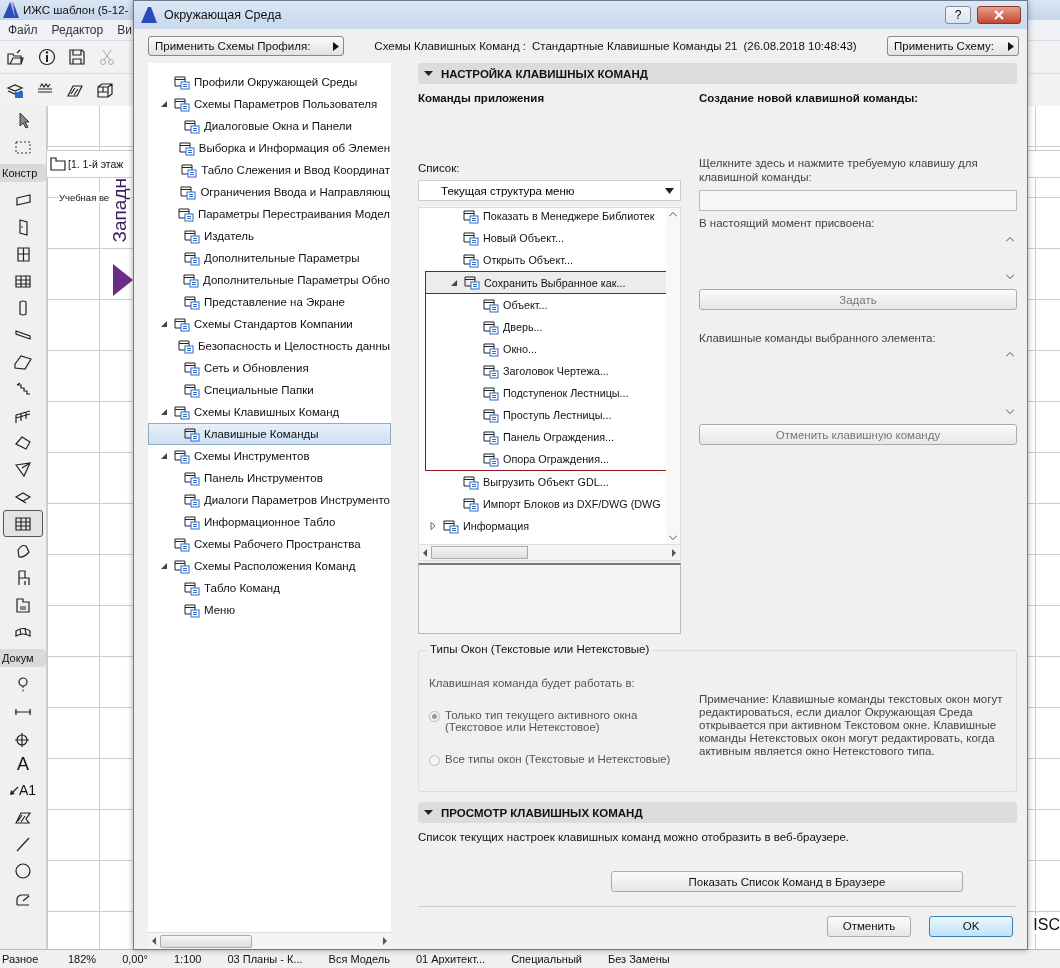 The height and width of the screenshot is (968, 1060). What do you see at coordinates (546, 959) in the screenshot?
I see `status-field: Специальный` at bounding box center [546, 959].